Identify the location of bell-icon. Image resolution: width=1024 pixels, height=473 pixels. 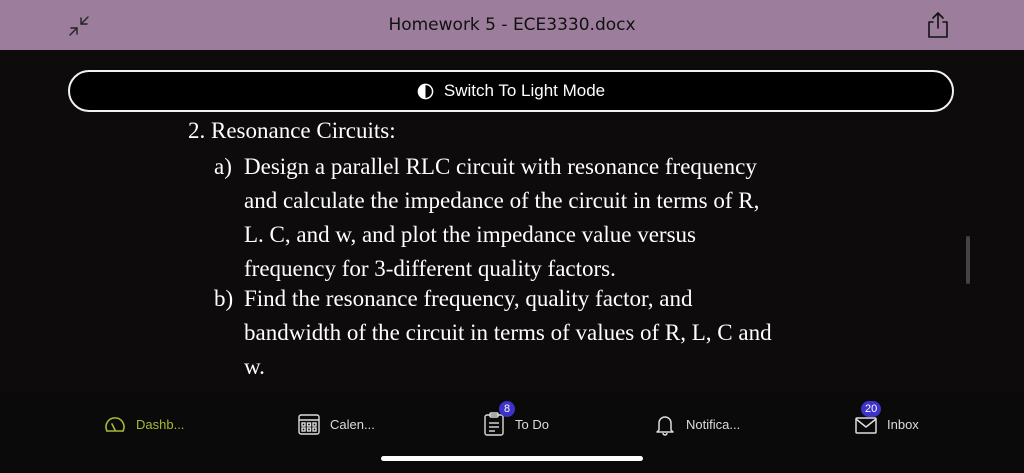
(665, 426).